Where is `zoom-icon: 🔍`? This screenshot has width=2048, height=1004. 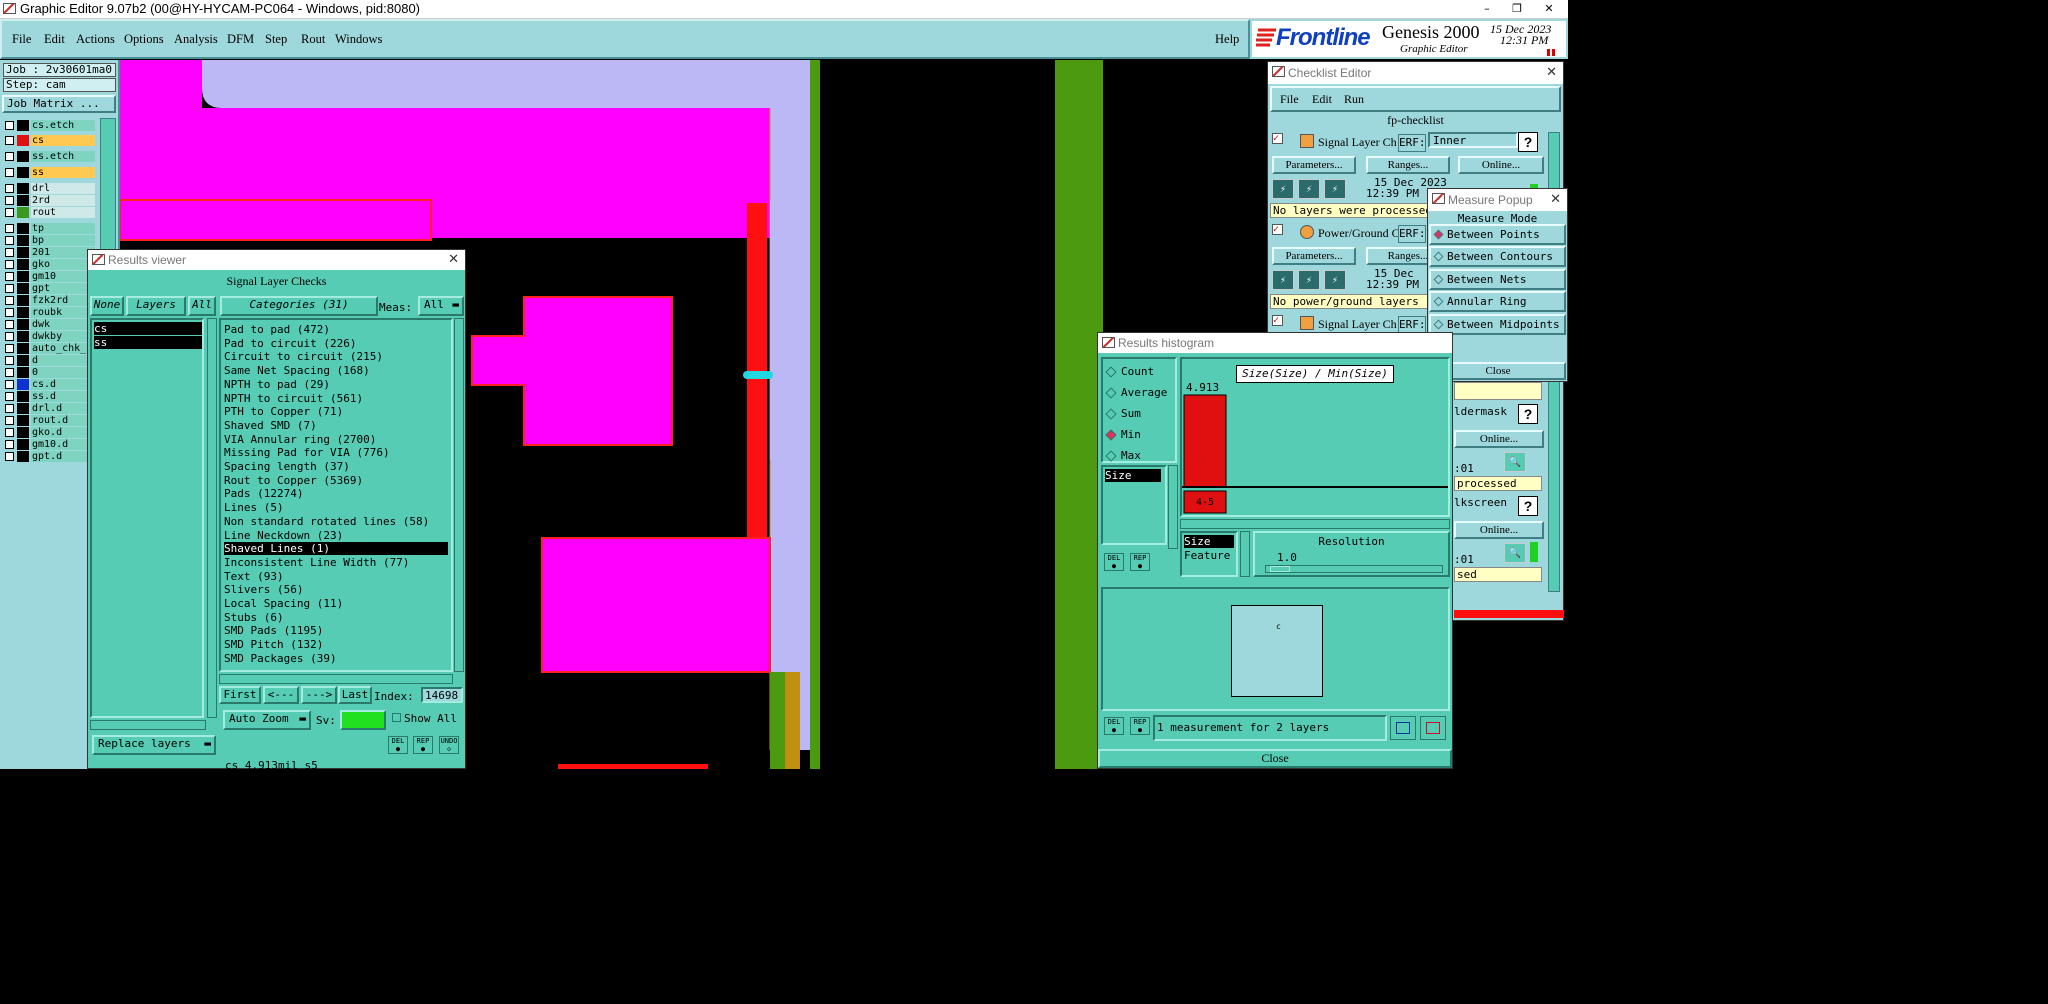 zoom-icon: 🔍 is located at coordinates (1515, 462).